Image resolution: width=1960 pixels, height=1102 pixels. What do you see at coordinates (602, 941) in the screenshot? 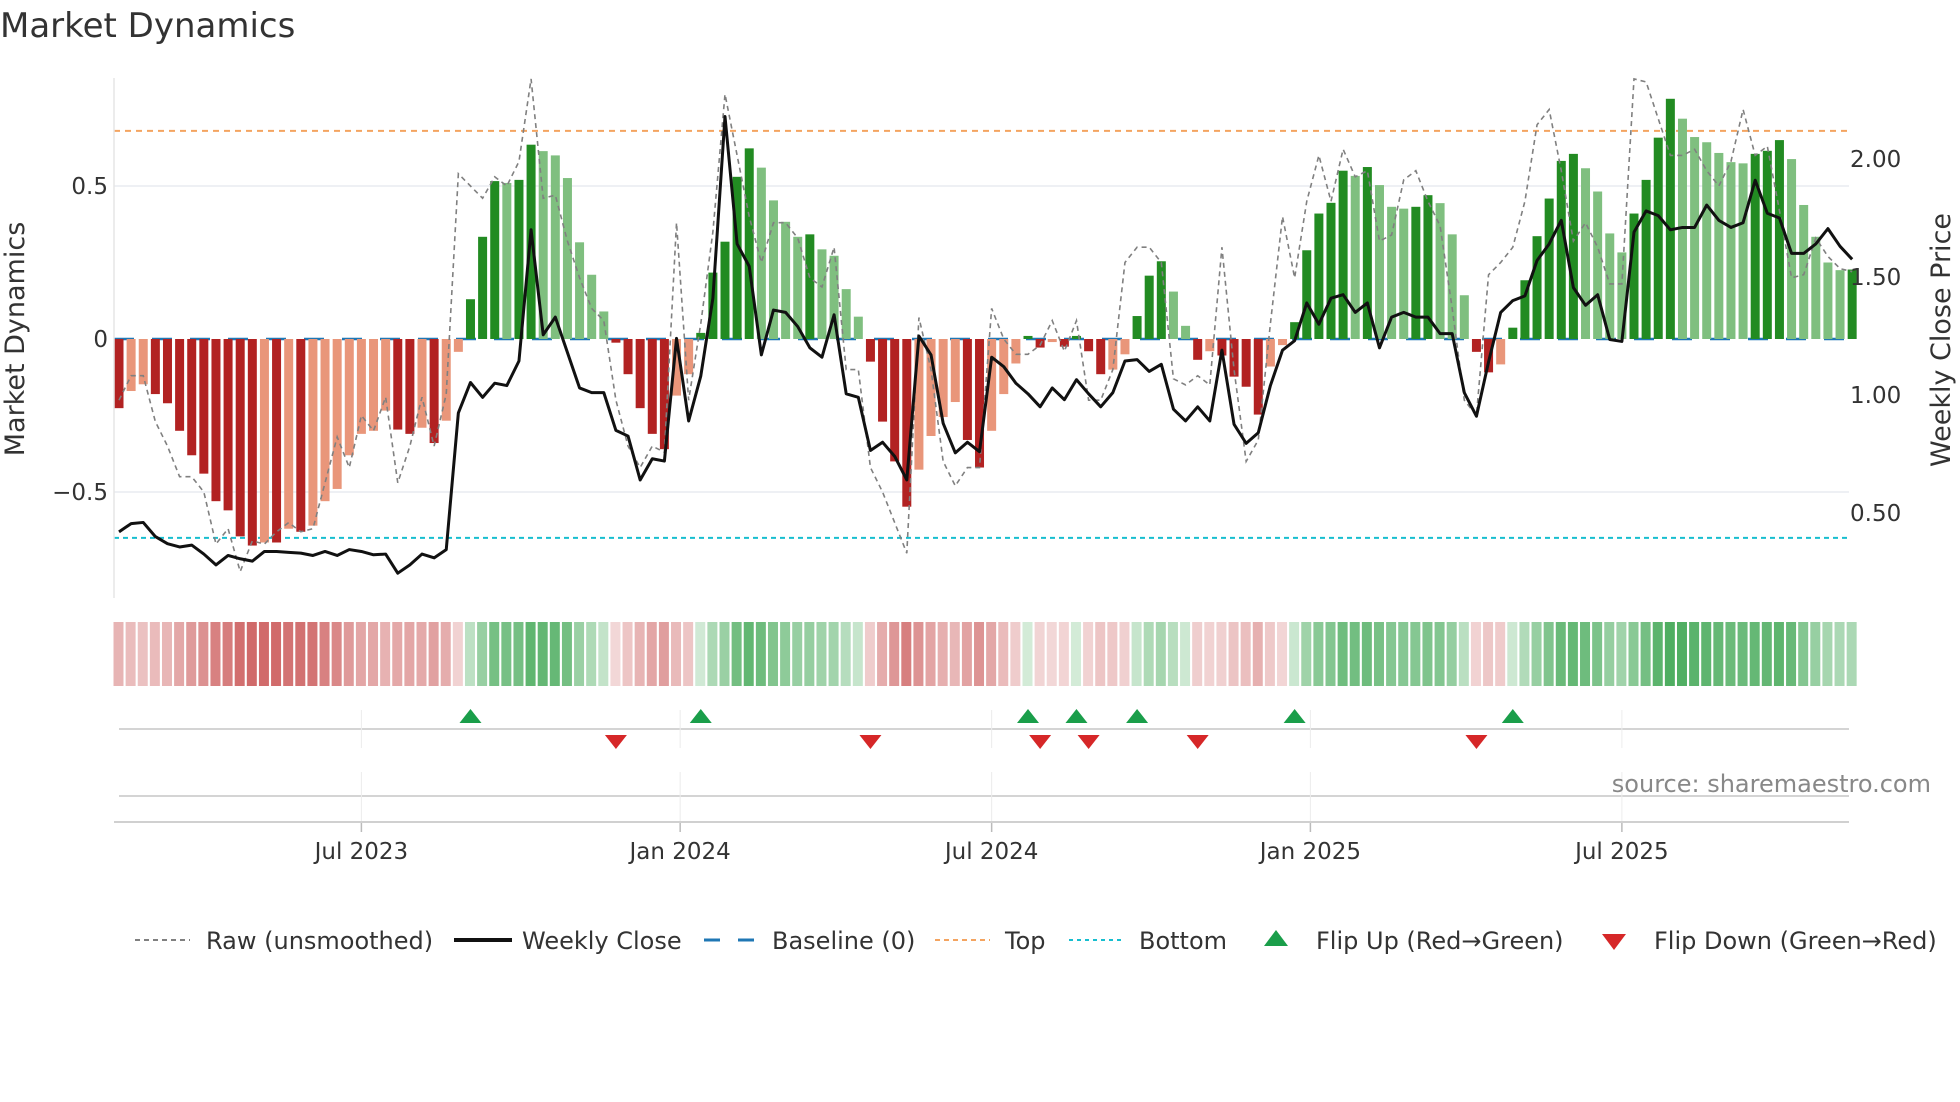
I see `legend-close-label: Weekly Close` at bounding box center [602, 941].